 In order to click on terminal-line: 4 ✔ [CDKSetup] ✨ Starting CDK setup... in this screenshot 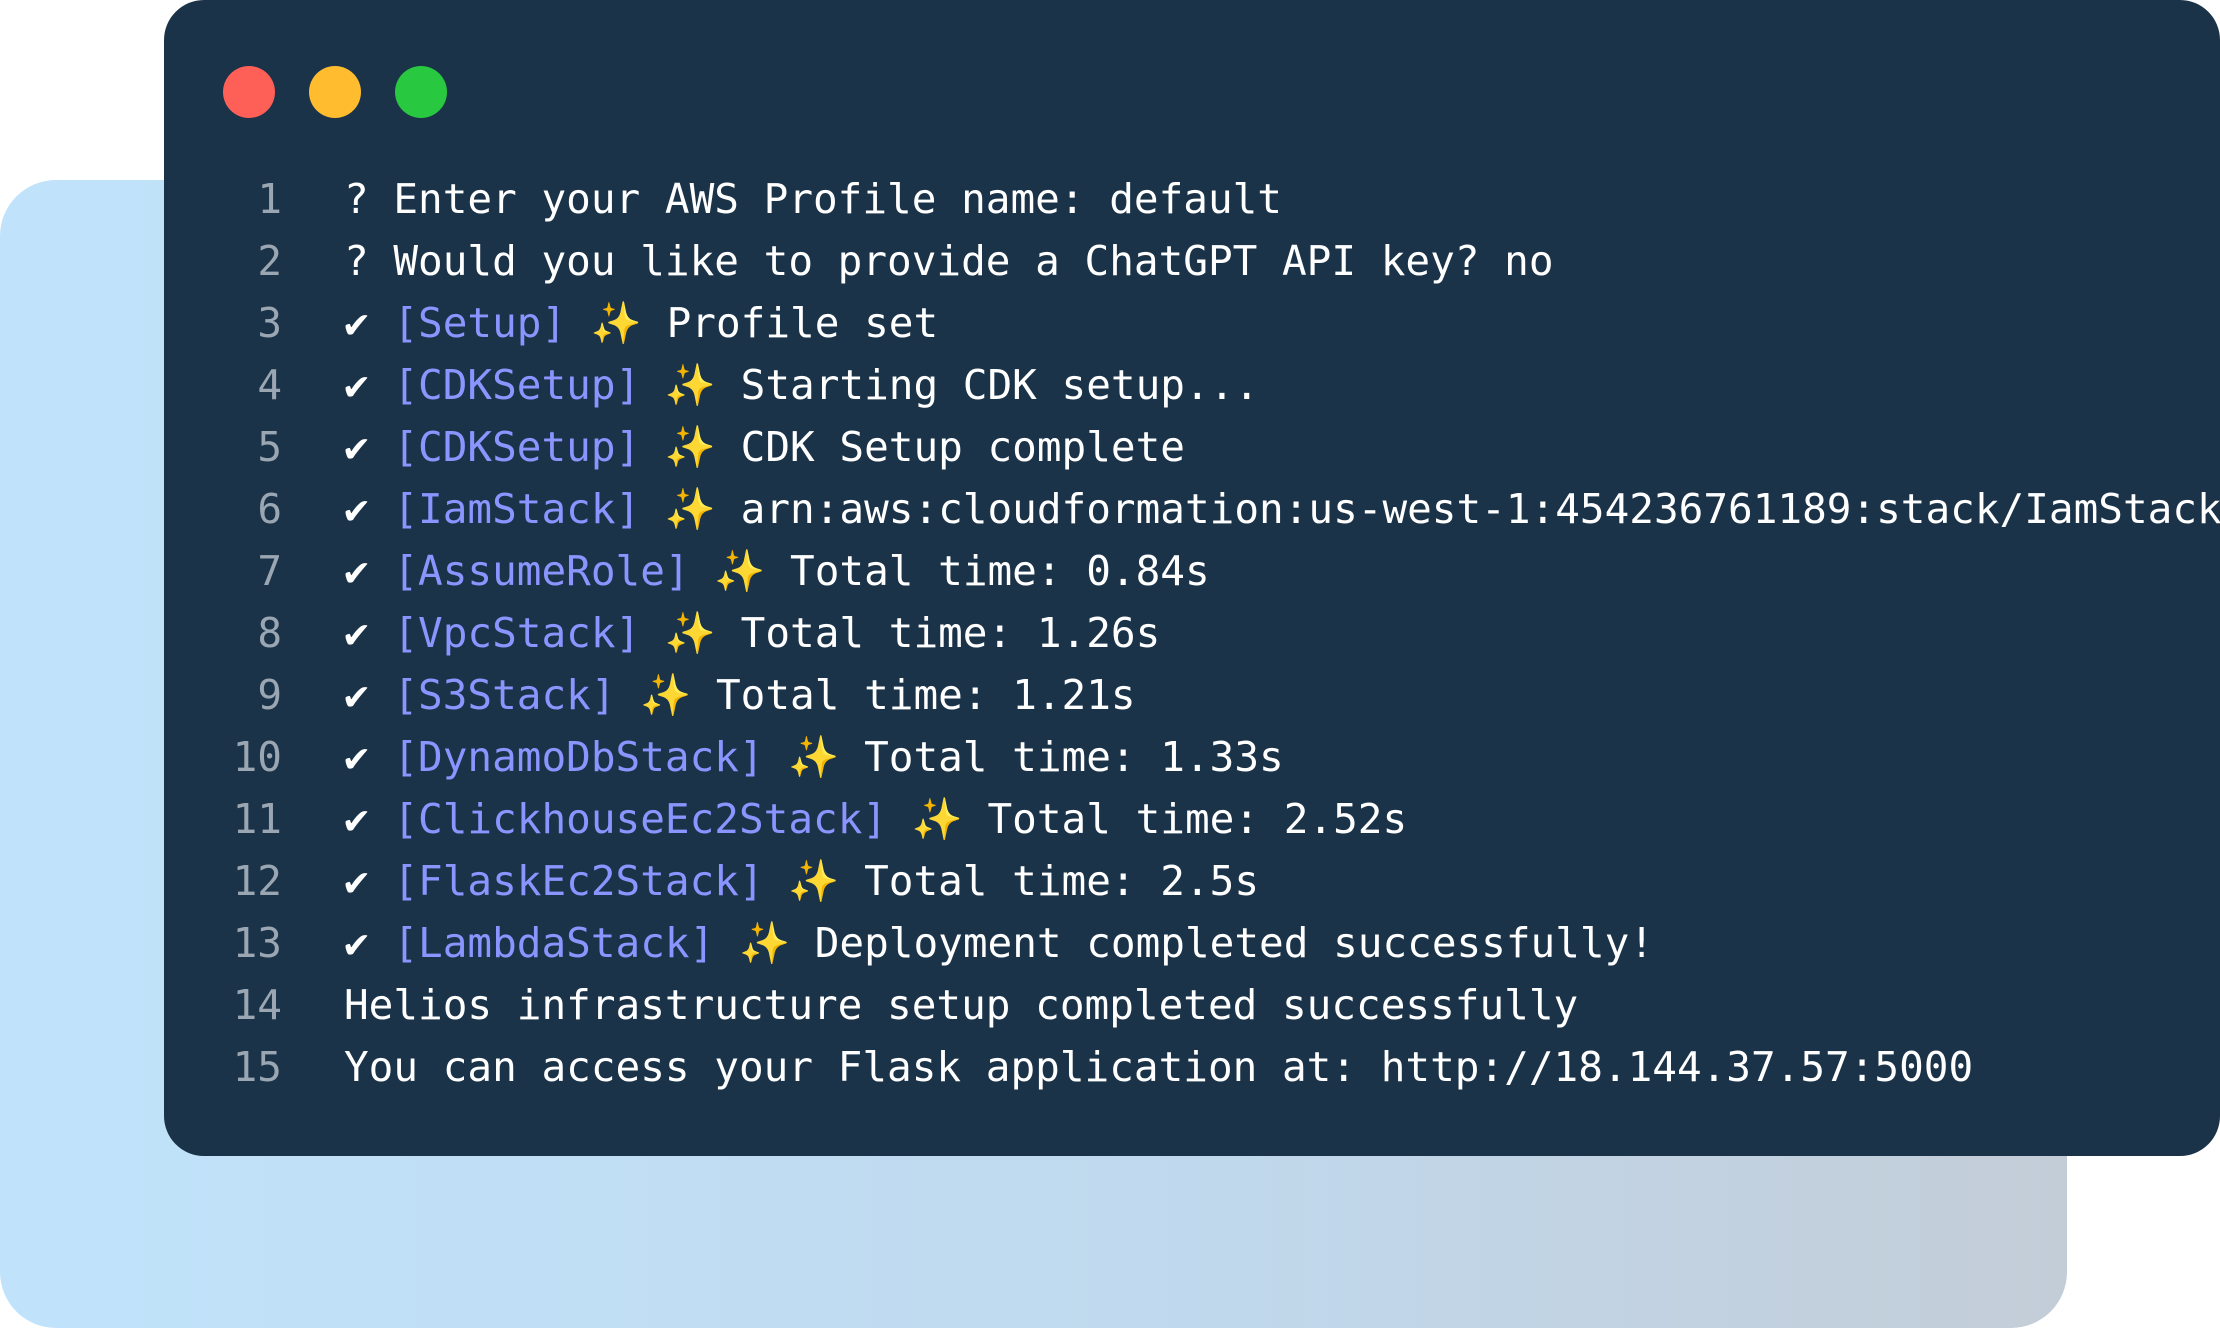, I will do `click(1192, 385)`.